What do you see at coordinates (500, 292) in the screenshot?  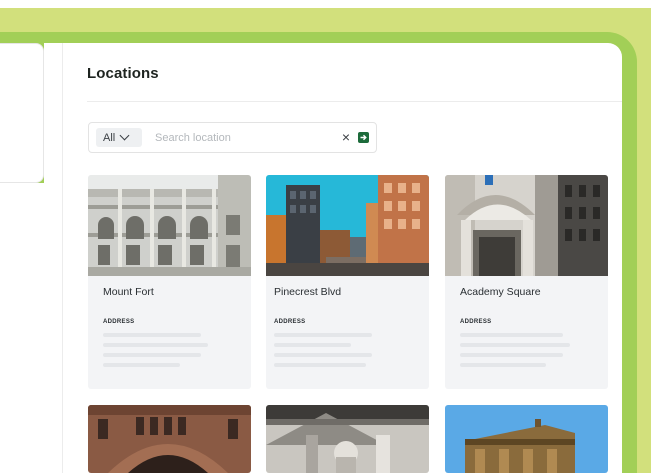 I see `location-name: Academy Square` at bounding box center [500, 292].